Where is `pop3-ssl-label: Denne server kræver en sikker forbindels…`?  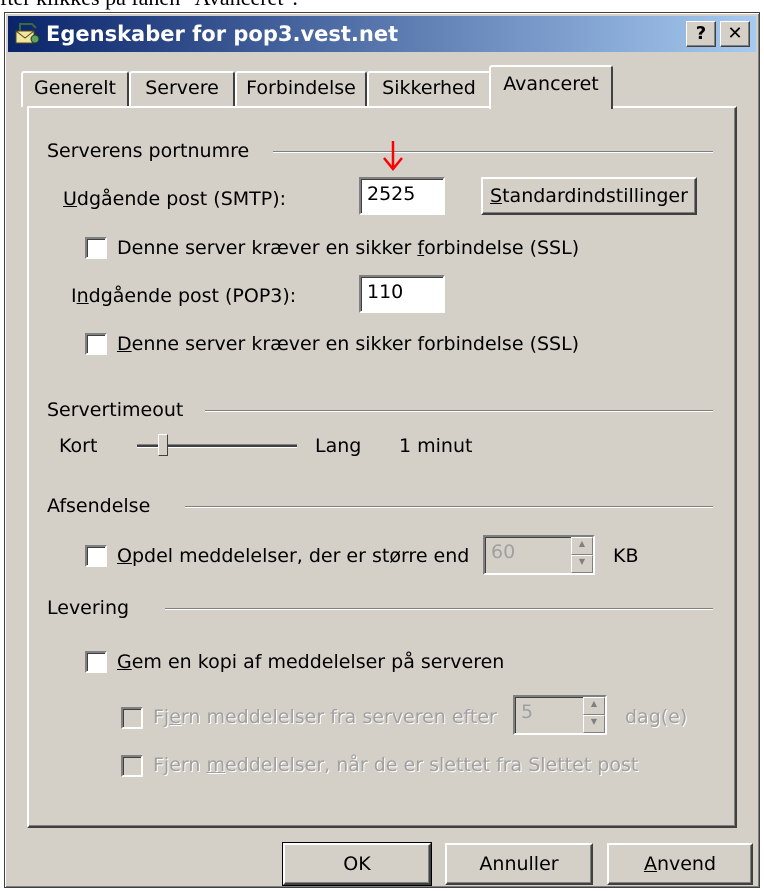 pop3-ssl-label: Denne server kræver en sikker forbindels… is located at coordinates (348, 344).